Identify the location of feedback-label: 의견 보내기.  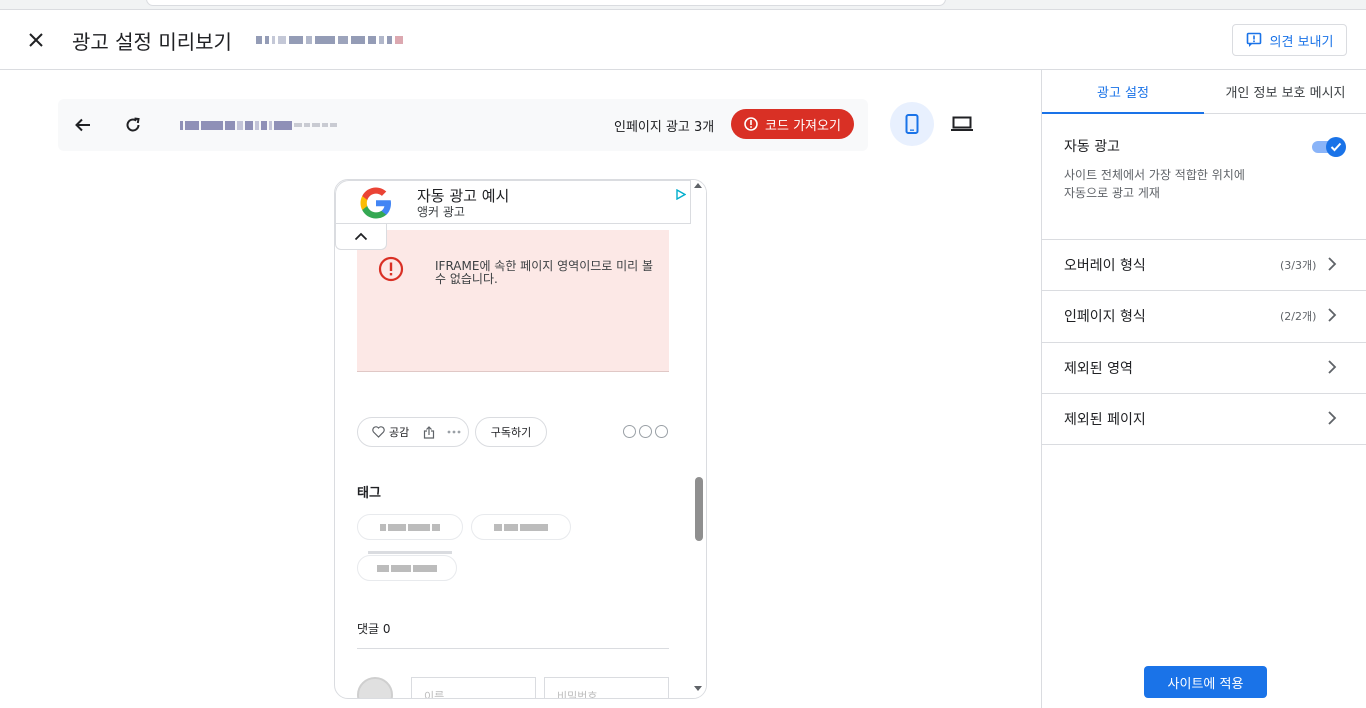
(1301, 42).